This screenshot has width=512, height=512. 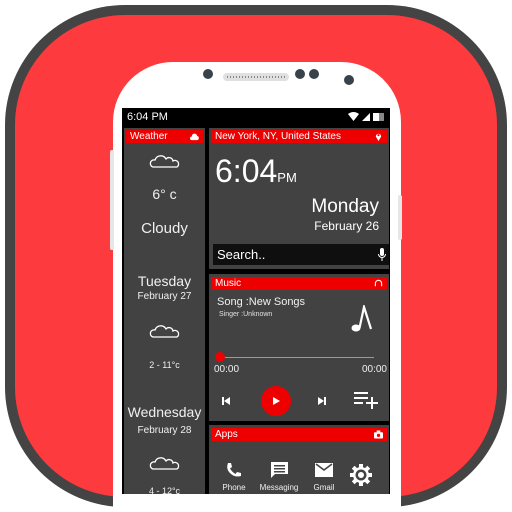 I want to click on phone-speaker, so click(x=256, y=77).